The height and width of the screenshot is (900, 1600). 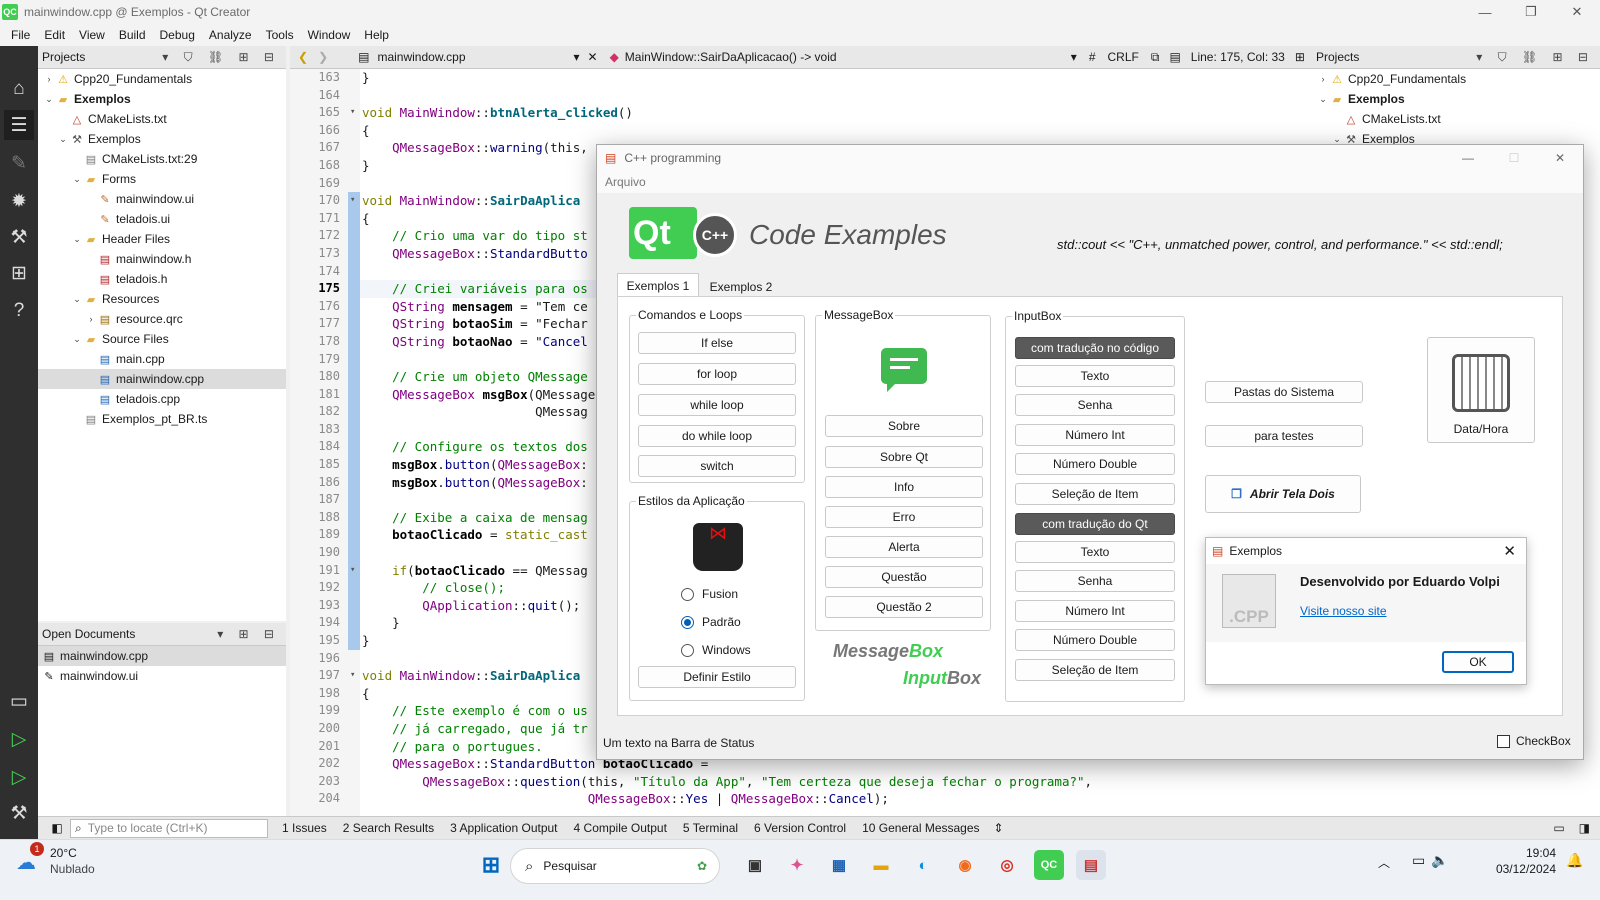 I want to click on projects-mode-icon: ⚒, so click(x=19, y=237).